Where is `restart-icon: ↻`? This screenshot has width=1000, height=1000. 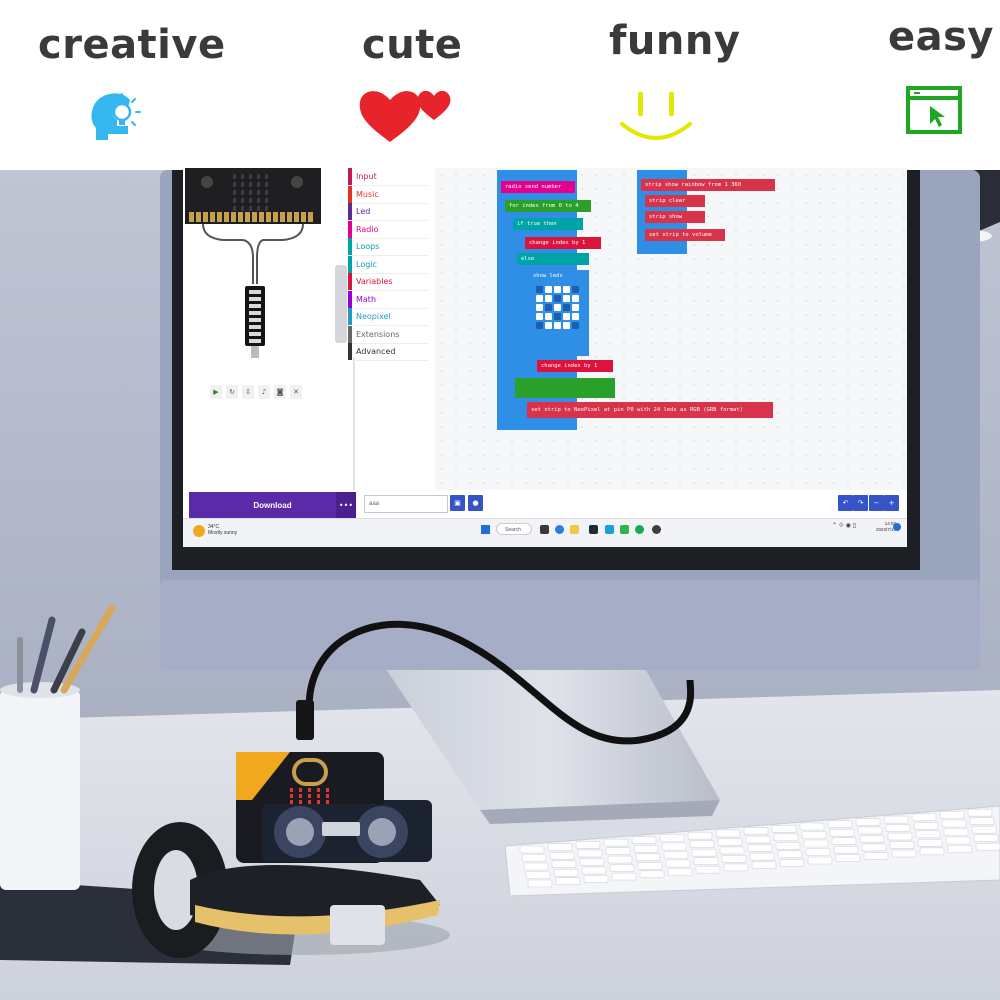 restart-icon: ↻ is located at coordinates (232, 392).